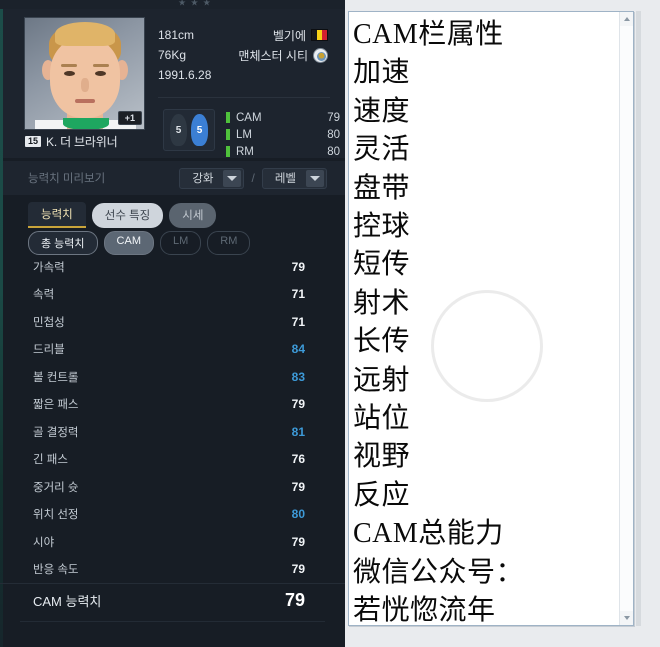 The height and width of the screenshot is (647, 660). What do you see at coordinates (33, 141) in the screenshot?
I see `jersey-number: 15` at bounding box center [33, 141].